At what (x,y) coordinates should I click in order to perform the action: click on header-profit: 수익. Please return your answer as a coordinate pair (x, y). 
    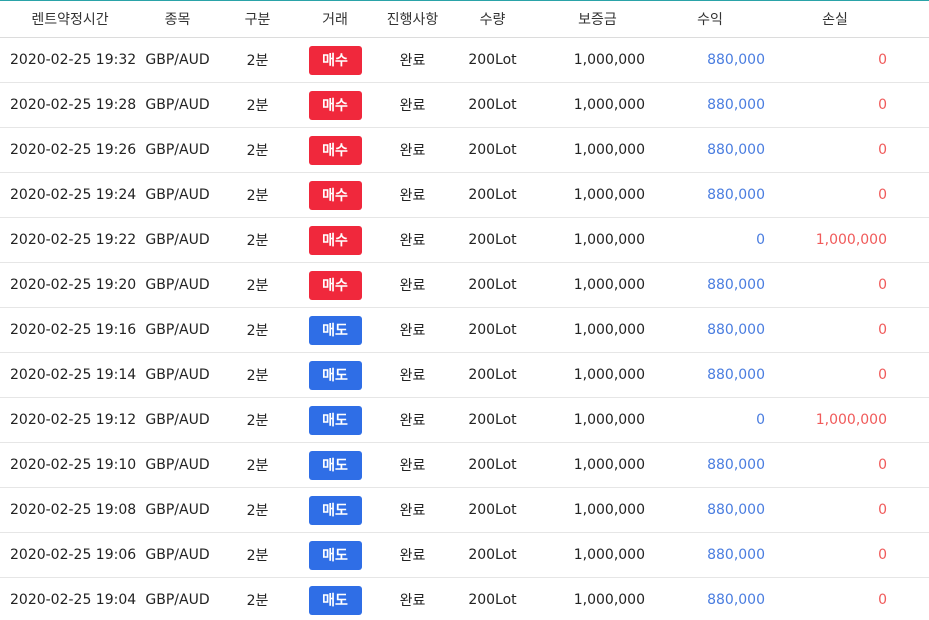
    Looking at the image, I should click on (710, 20).